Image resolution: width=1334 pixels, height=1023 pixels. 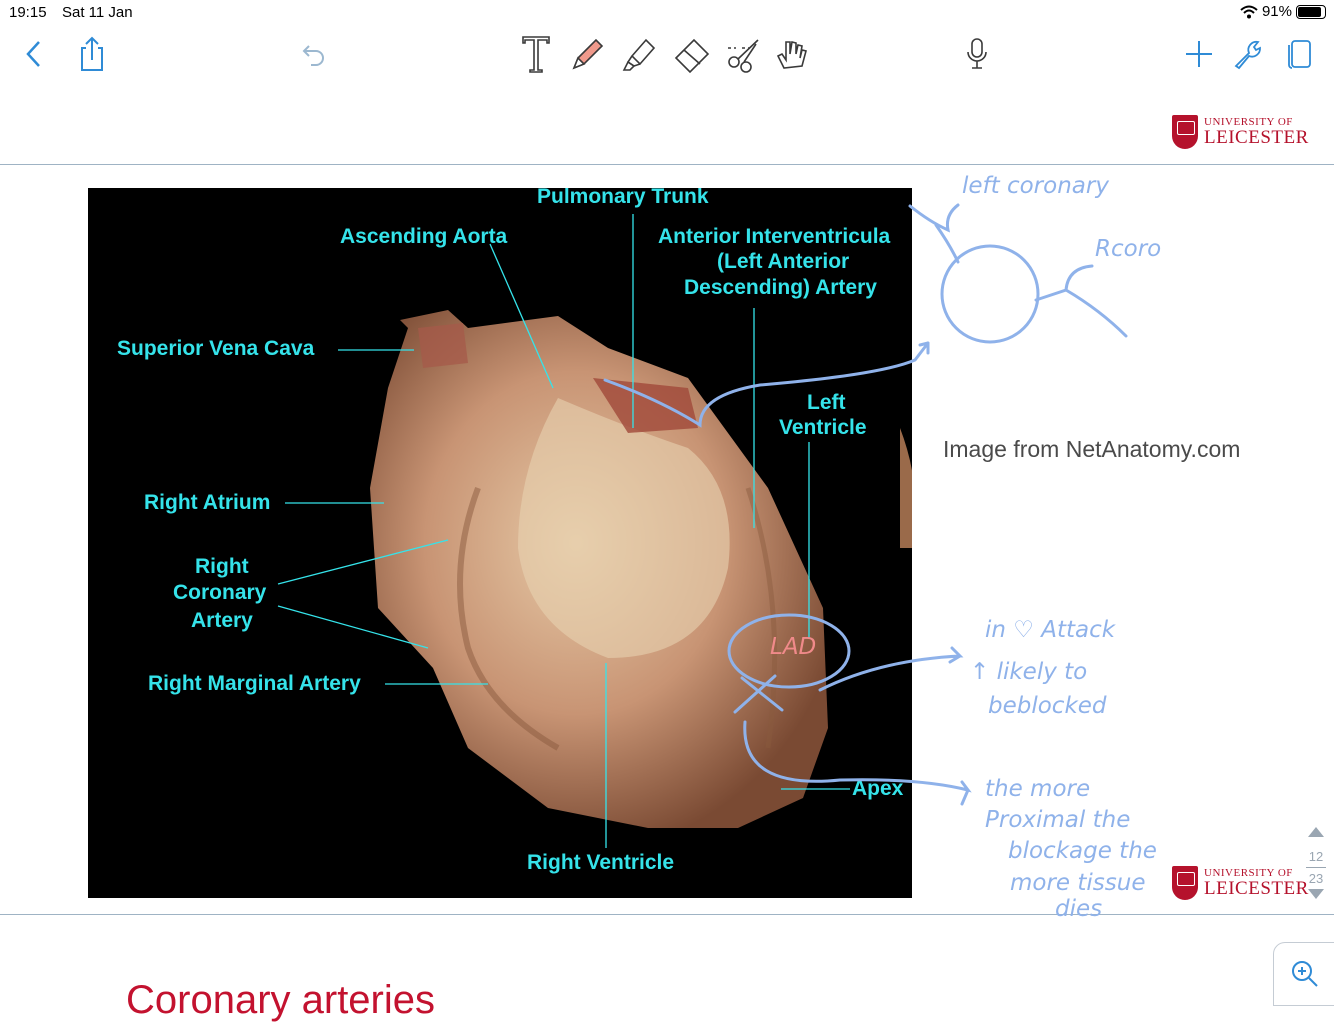 I want to click on ink-attack-2: ↑ likely to, so click(x=1029, y=672).